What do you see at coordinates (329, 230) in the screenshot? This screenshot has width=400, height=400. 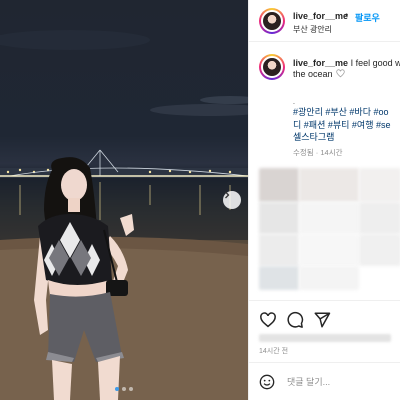 I see `comment-list-blurred` at bounding box center [329, 230].